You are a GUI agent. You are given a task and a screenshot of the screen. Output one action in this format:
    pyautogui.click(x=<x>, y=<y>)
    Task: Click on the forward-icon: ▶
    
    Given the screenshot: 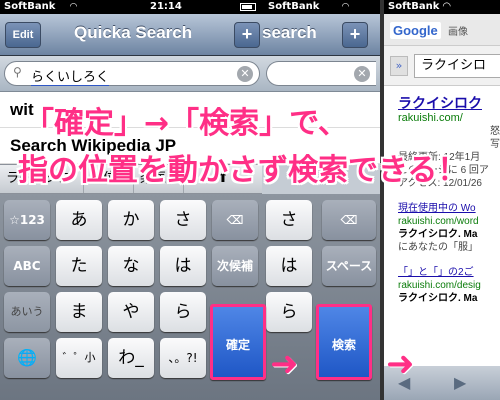 What is the action you would take?
    pyautogui.click(x=460, y=382)
    